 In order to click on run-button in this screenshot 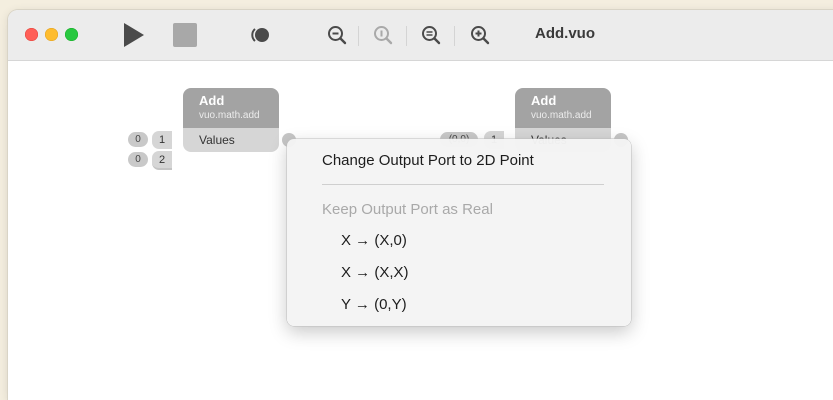, I will do `click(133, 35)`.